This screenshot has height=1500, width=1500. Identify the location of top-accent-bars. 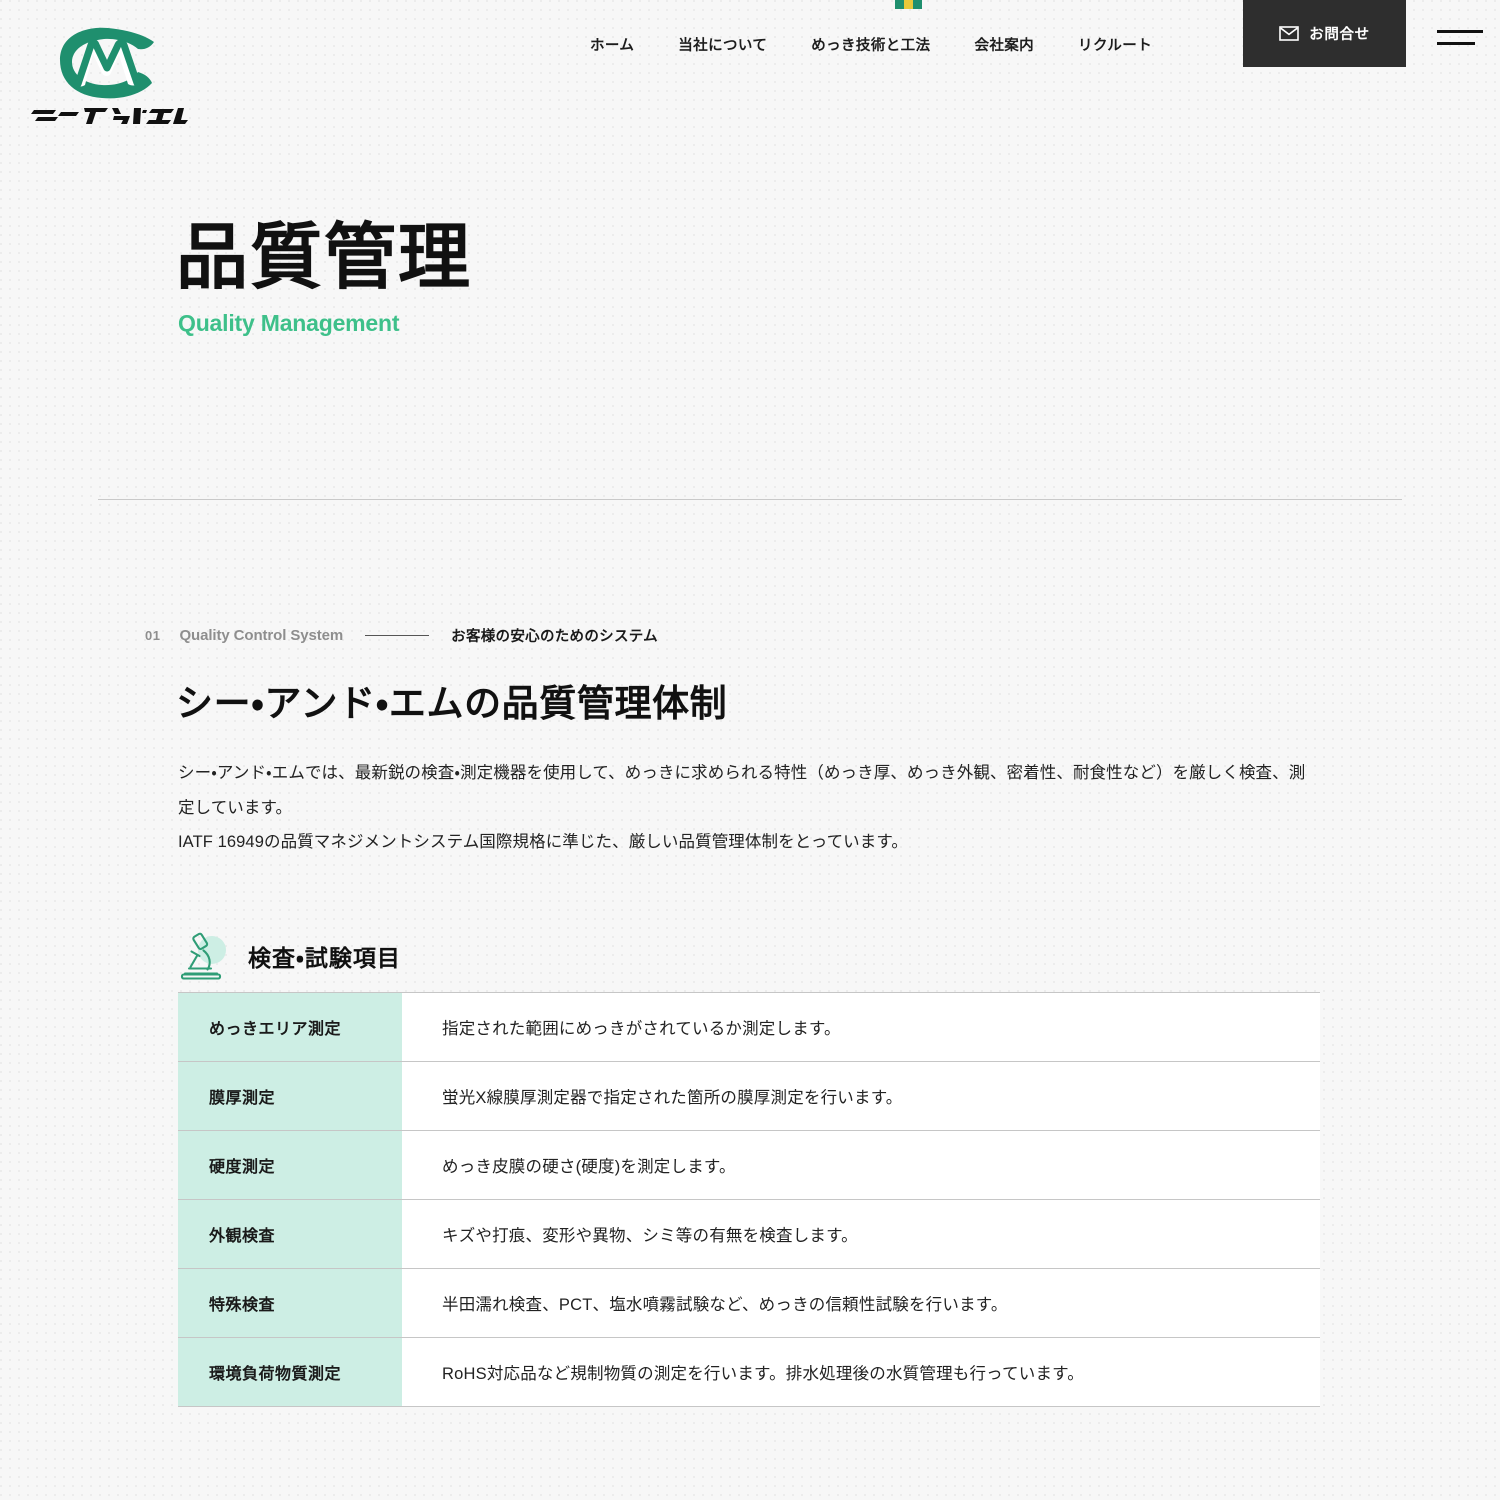
(908, 4).